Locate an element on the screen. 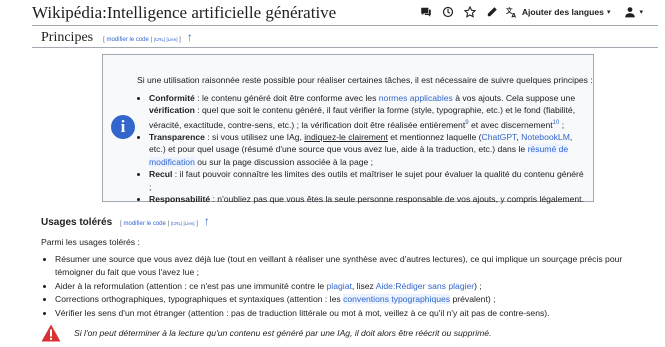  norms-link: normes applicables is located at coordinates (416, 98).